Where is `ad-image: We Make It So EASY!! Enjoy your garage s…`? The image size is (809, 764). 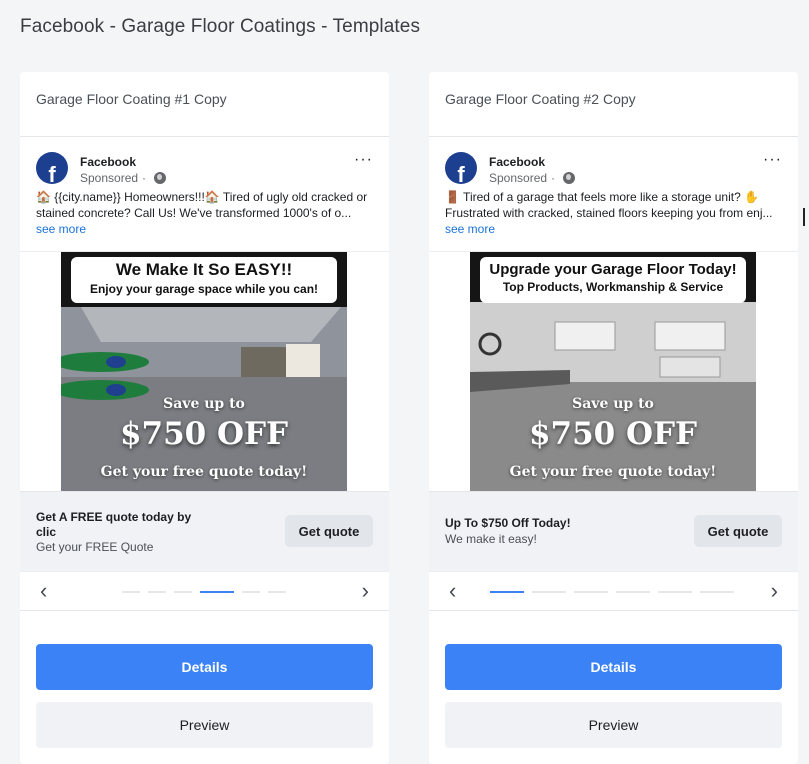 ad-image: We Make It So EASY!! Enjoy your garage s… is located at coordinates (204, 371).